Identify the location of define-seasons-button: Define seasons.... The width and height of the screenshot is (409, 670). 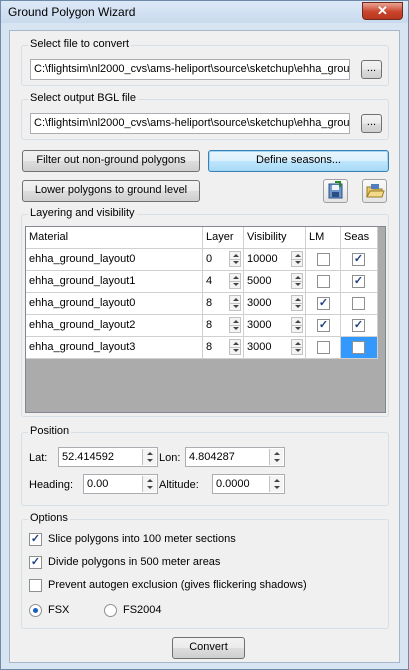
(298, 161).